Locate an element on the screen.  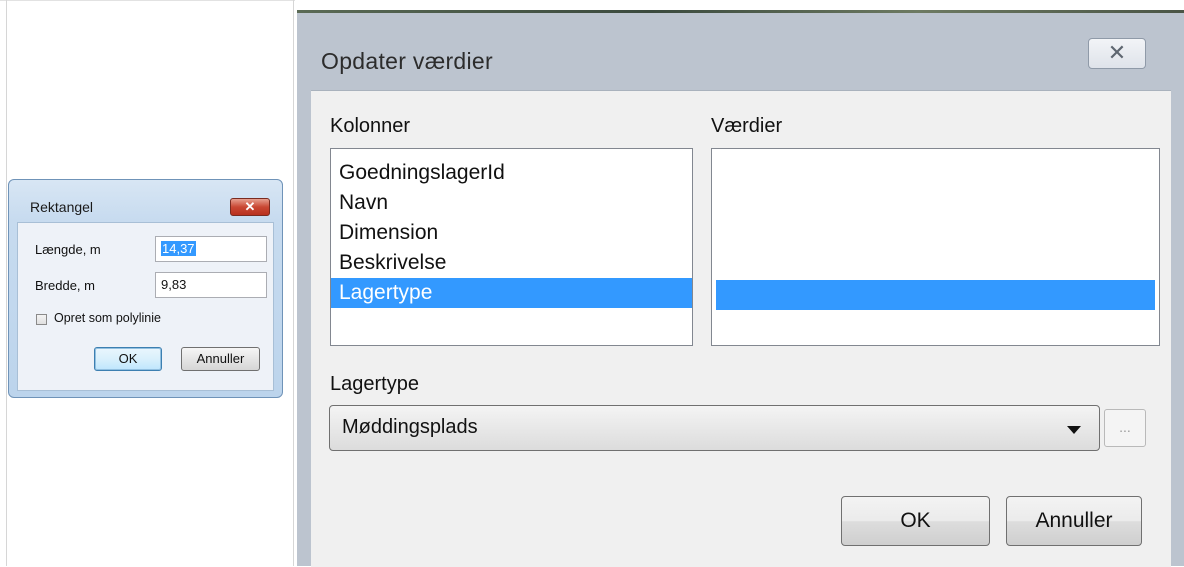
columns-header: Kolonner is located at coordinates (370, 126).